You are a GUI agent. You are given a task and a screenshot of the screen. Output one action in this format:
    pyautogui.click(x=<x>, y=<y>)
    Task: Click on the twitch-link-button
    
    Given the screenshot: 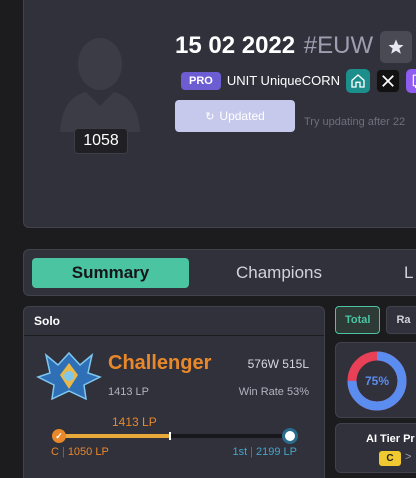 What is the action you would take?
    pyautogui.click(x=411, y=80)
    